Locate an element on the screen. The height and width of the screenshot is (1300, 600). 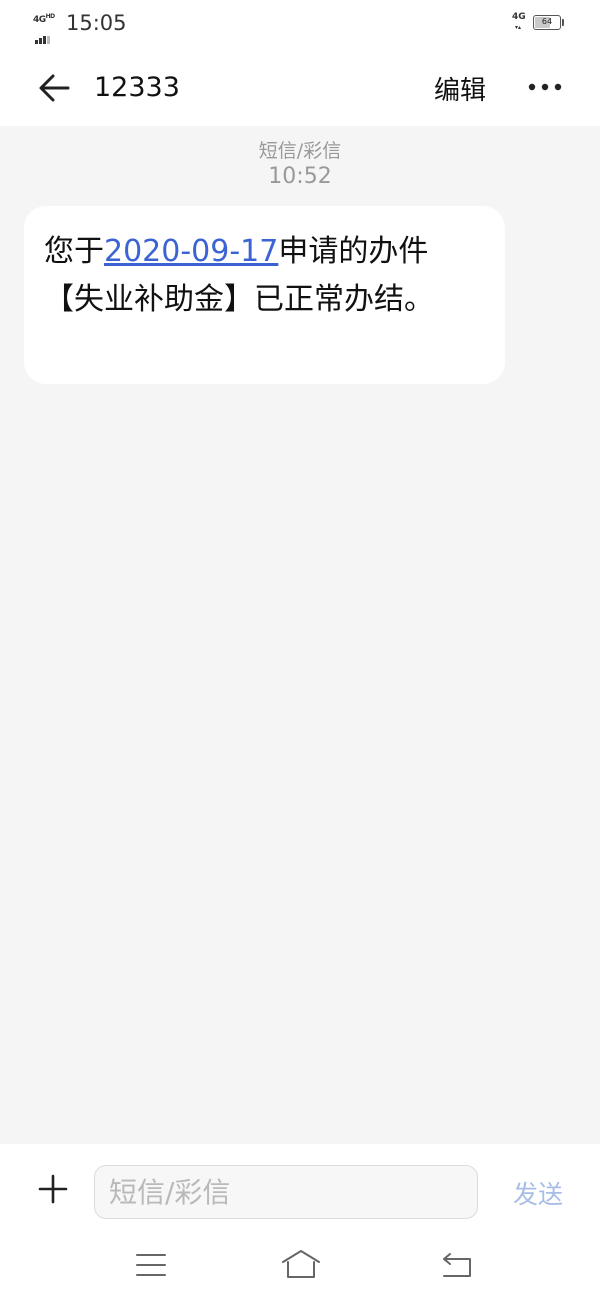
nav-menu-button is located at coordinates (151, 1265).